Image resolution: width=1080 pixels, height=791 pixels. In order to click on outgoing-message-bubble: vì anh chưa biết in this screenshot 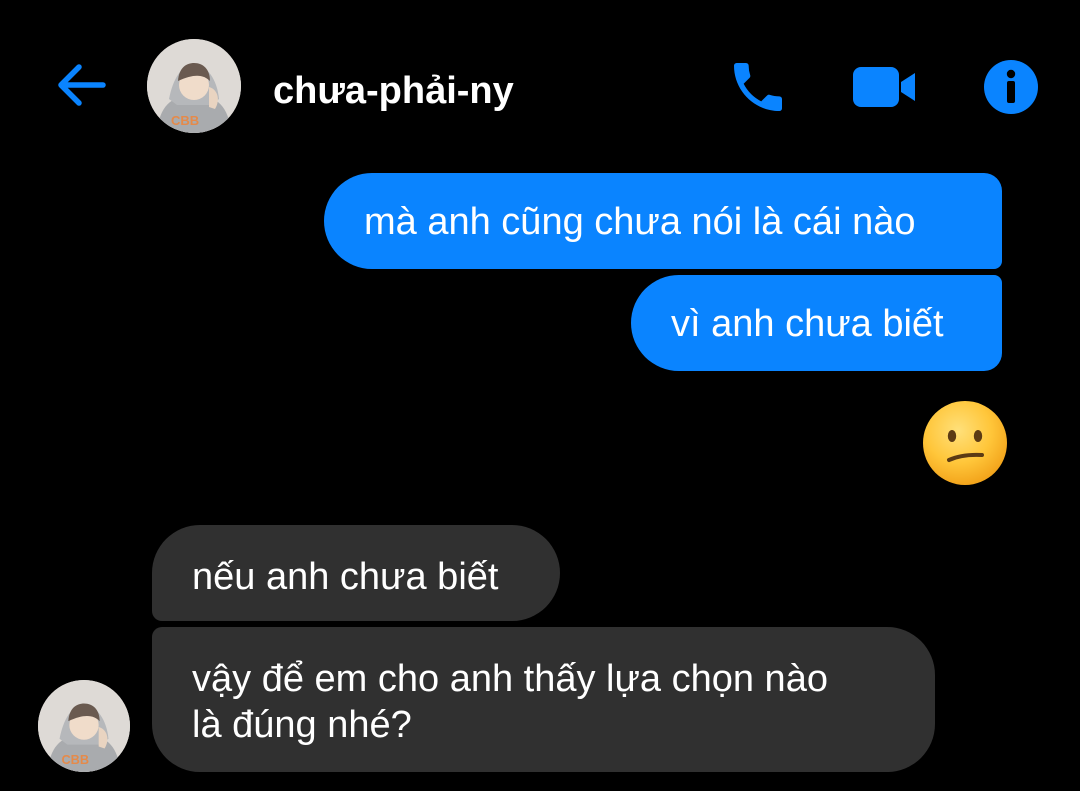, I will do `click(816, 323)`.